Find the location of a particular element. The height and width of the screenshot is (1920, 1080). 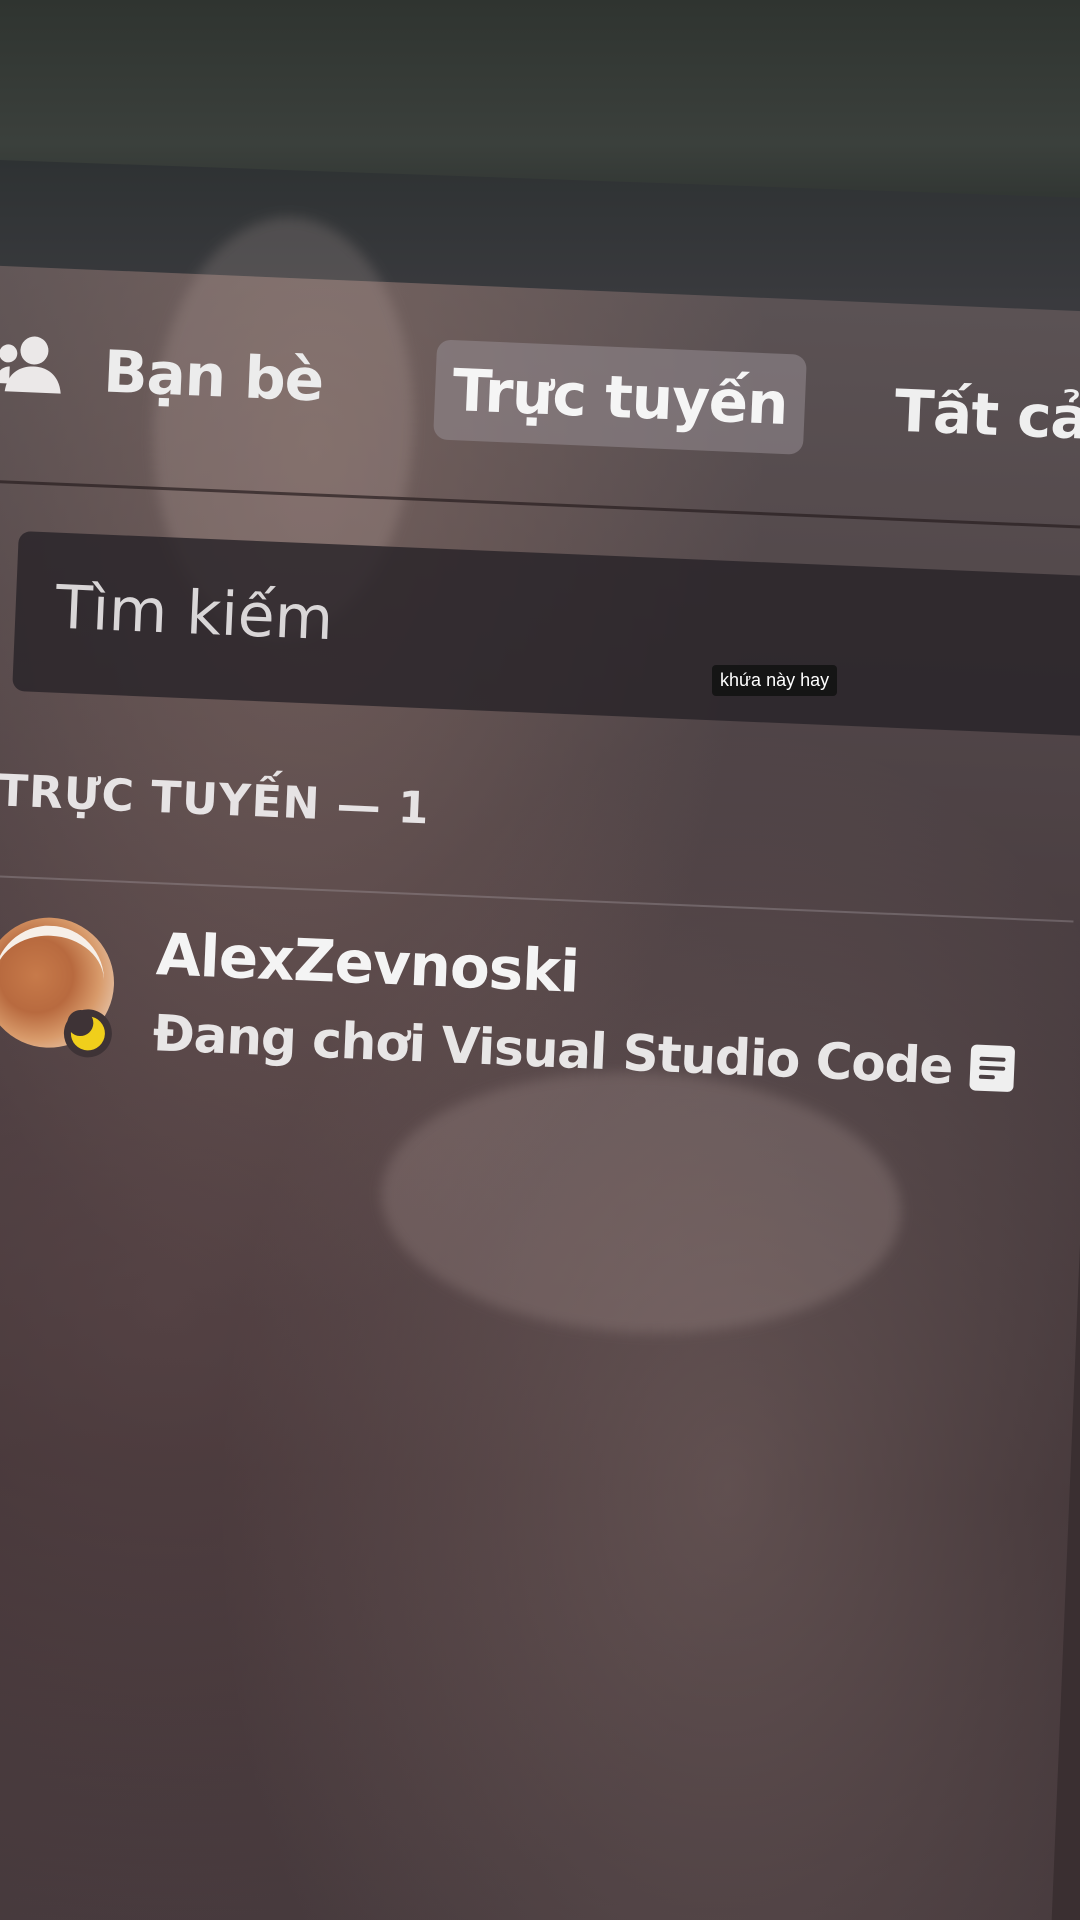

tab-online: Trực tuyến is located at coordinates (620, 397).